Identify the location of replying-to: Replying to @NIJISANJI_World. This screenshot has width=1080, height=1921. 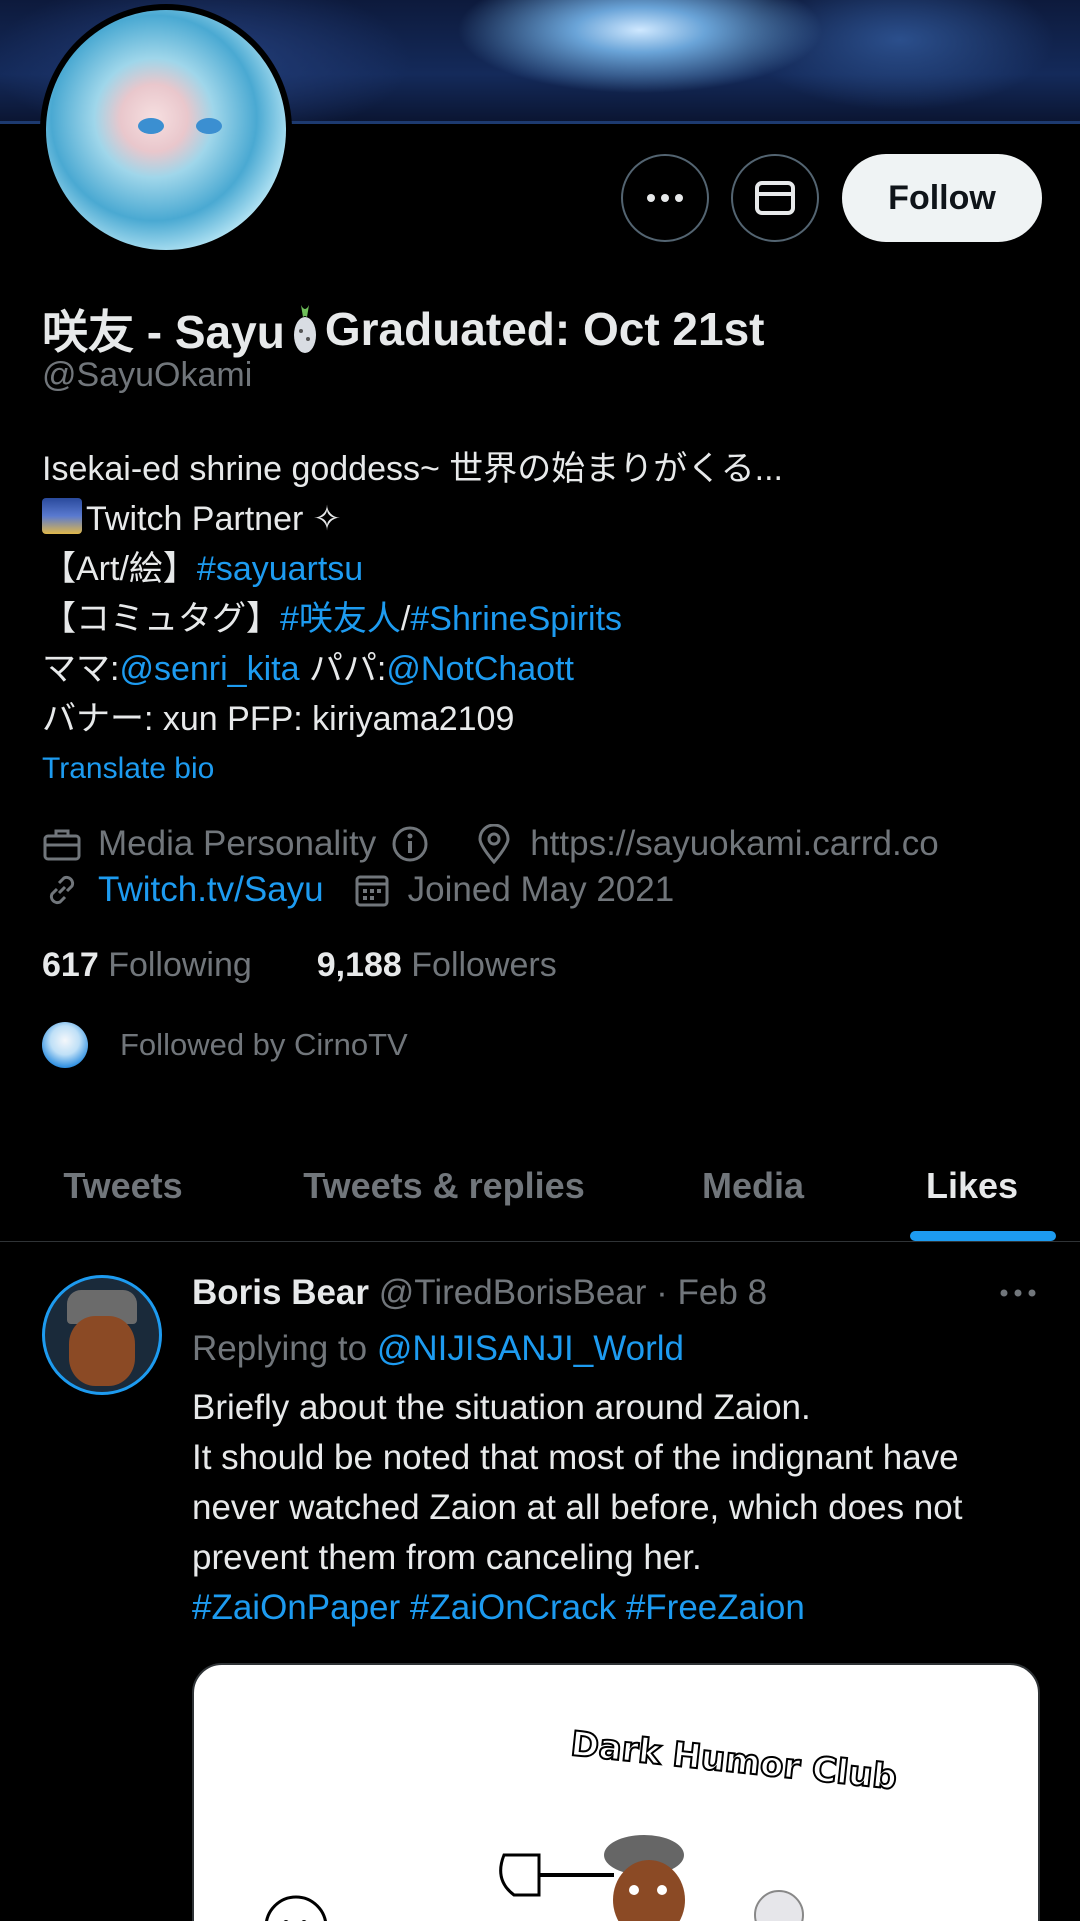
(438, 1348).